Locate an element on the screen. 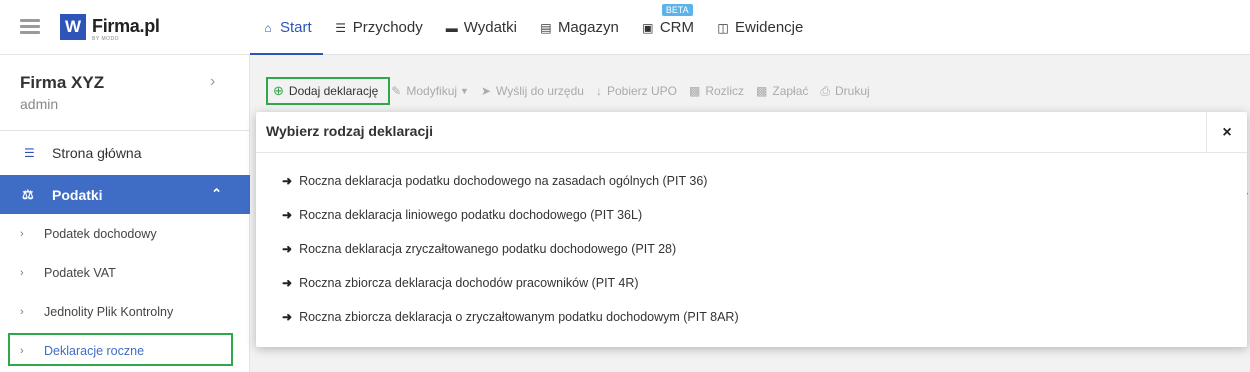 The height and width of the screenshot is (372, 1250). download-upo-button: ↓ Pobierz UPO is located at coordinates (636, 91).